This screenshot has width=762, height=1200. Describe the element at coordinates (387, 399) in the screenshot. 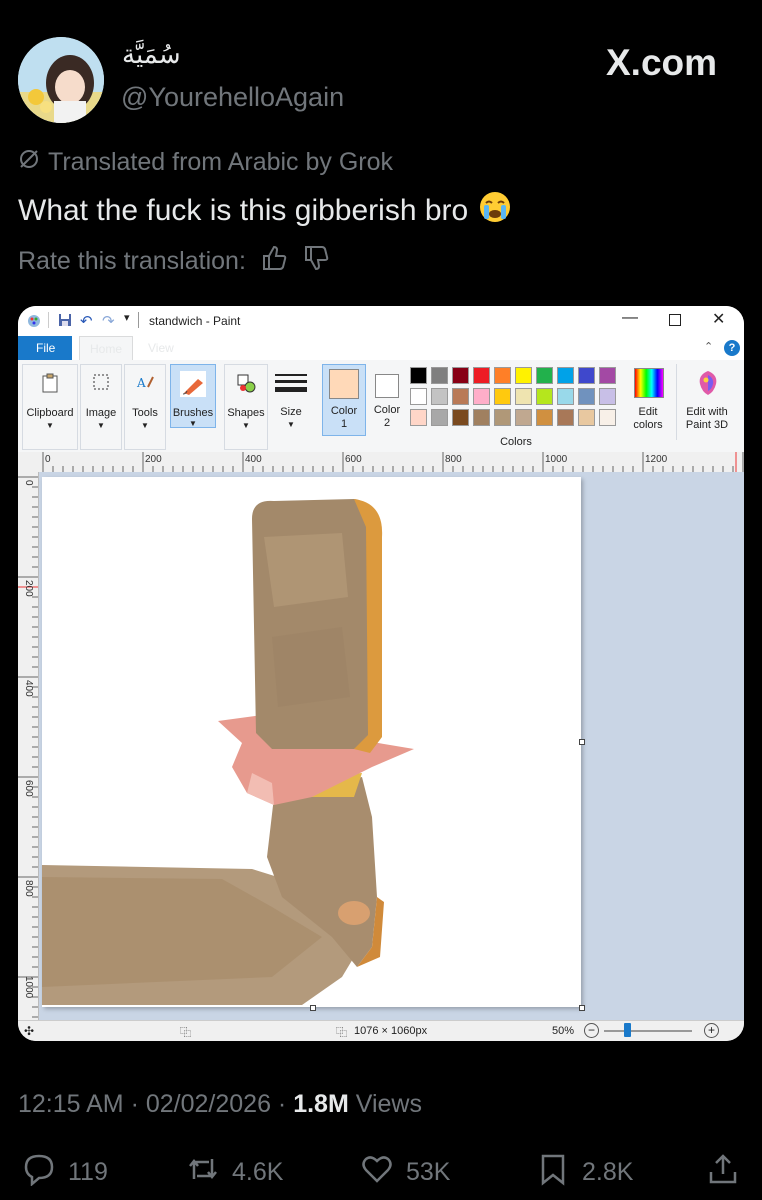

I see `color2-button: Color 2` at that location.